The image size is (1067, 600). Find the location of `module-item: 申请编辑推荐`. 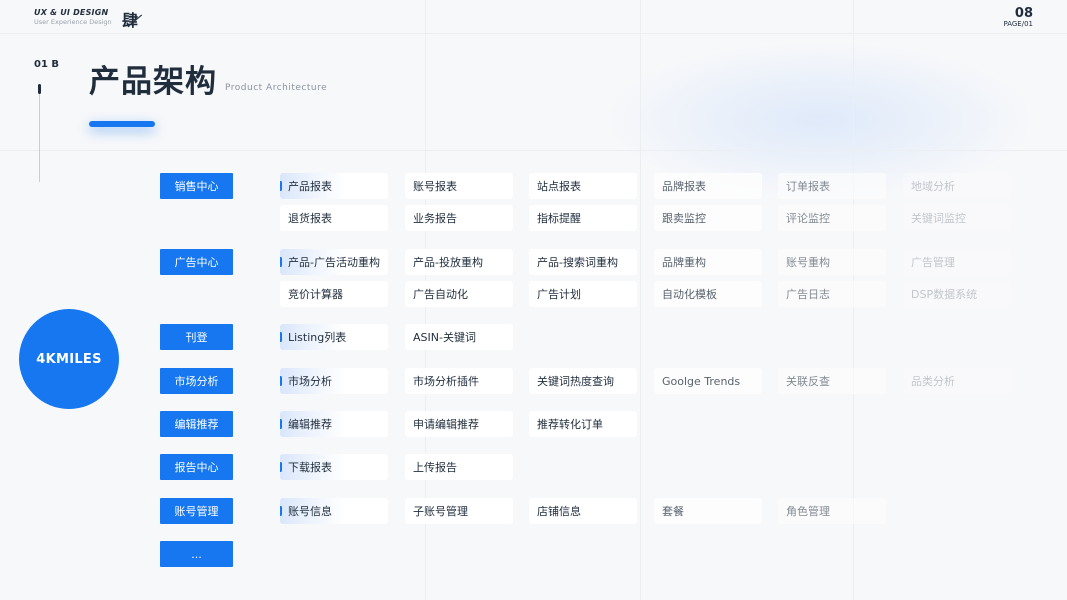

module-item: 申请编辑推荐 is located at coordinates (459, 424).